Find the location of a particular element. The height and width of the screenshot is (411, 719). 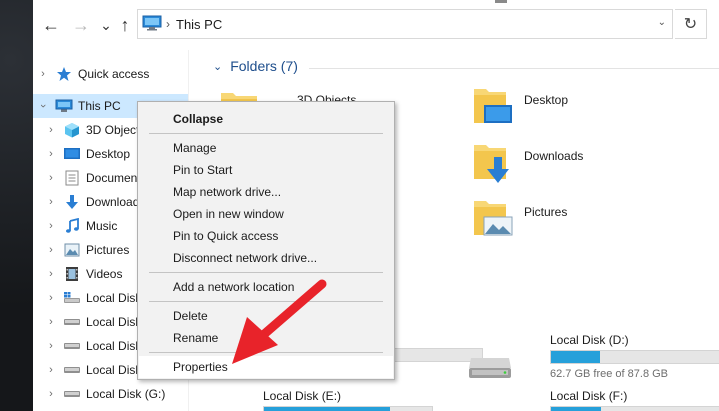

drive-tile-label: Local Disk (F:) is located at coordinates (589, 396).